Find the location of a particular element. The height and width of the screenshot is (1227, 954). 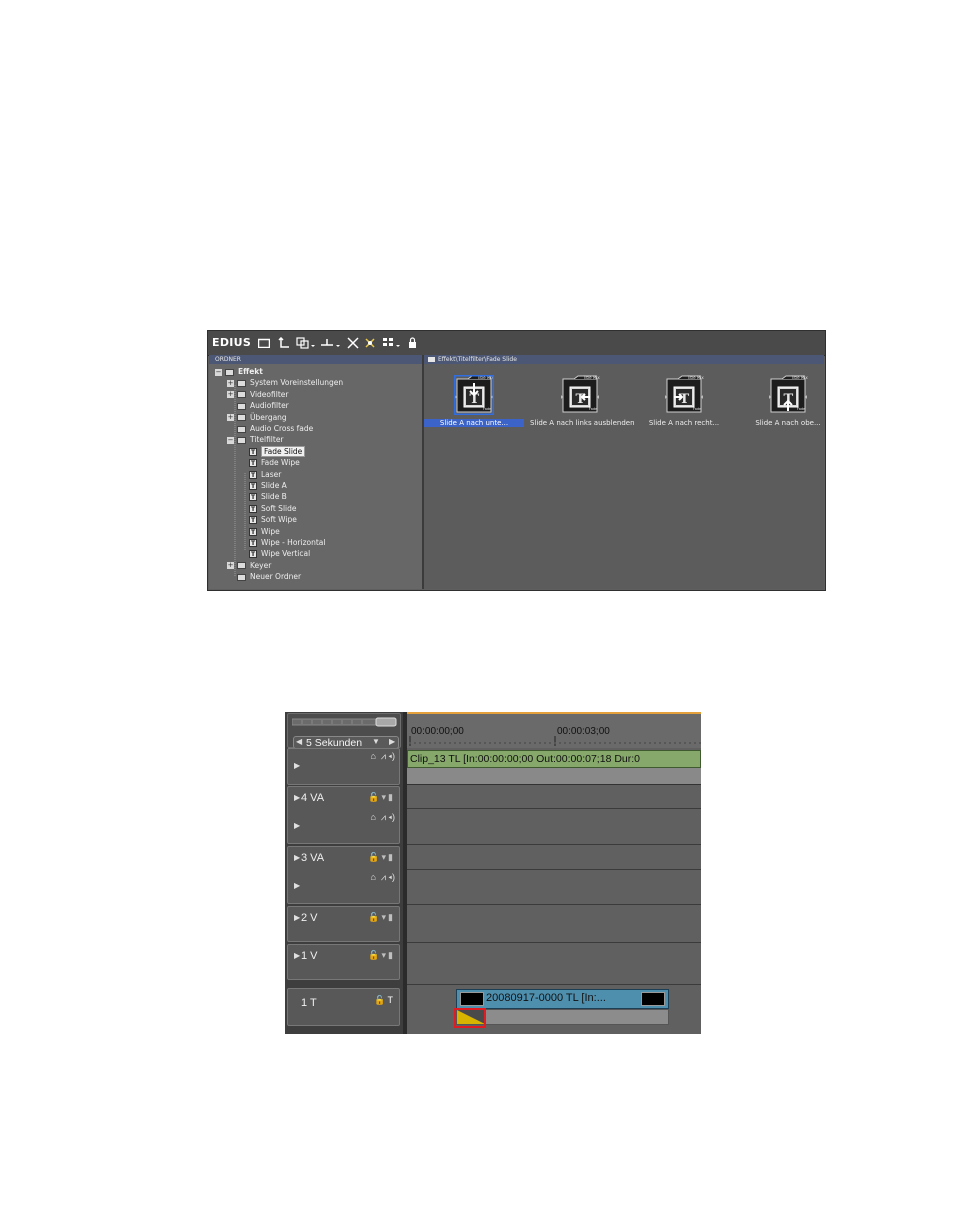

tree-item: T Soft Slide is located at coordinates (268, 508).